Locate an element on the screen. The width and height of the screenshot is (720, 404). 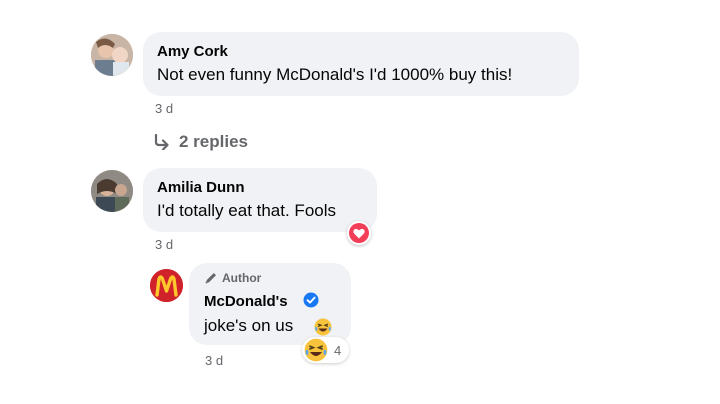
comment-bubble-amilia-dunn is located at coordinates (260, 200).